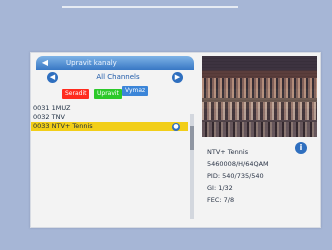 The width and height of the screenshot is (332, 250). I want to click on channel-name: NTV+ Tennis, so click(228, 152).